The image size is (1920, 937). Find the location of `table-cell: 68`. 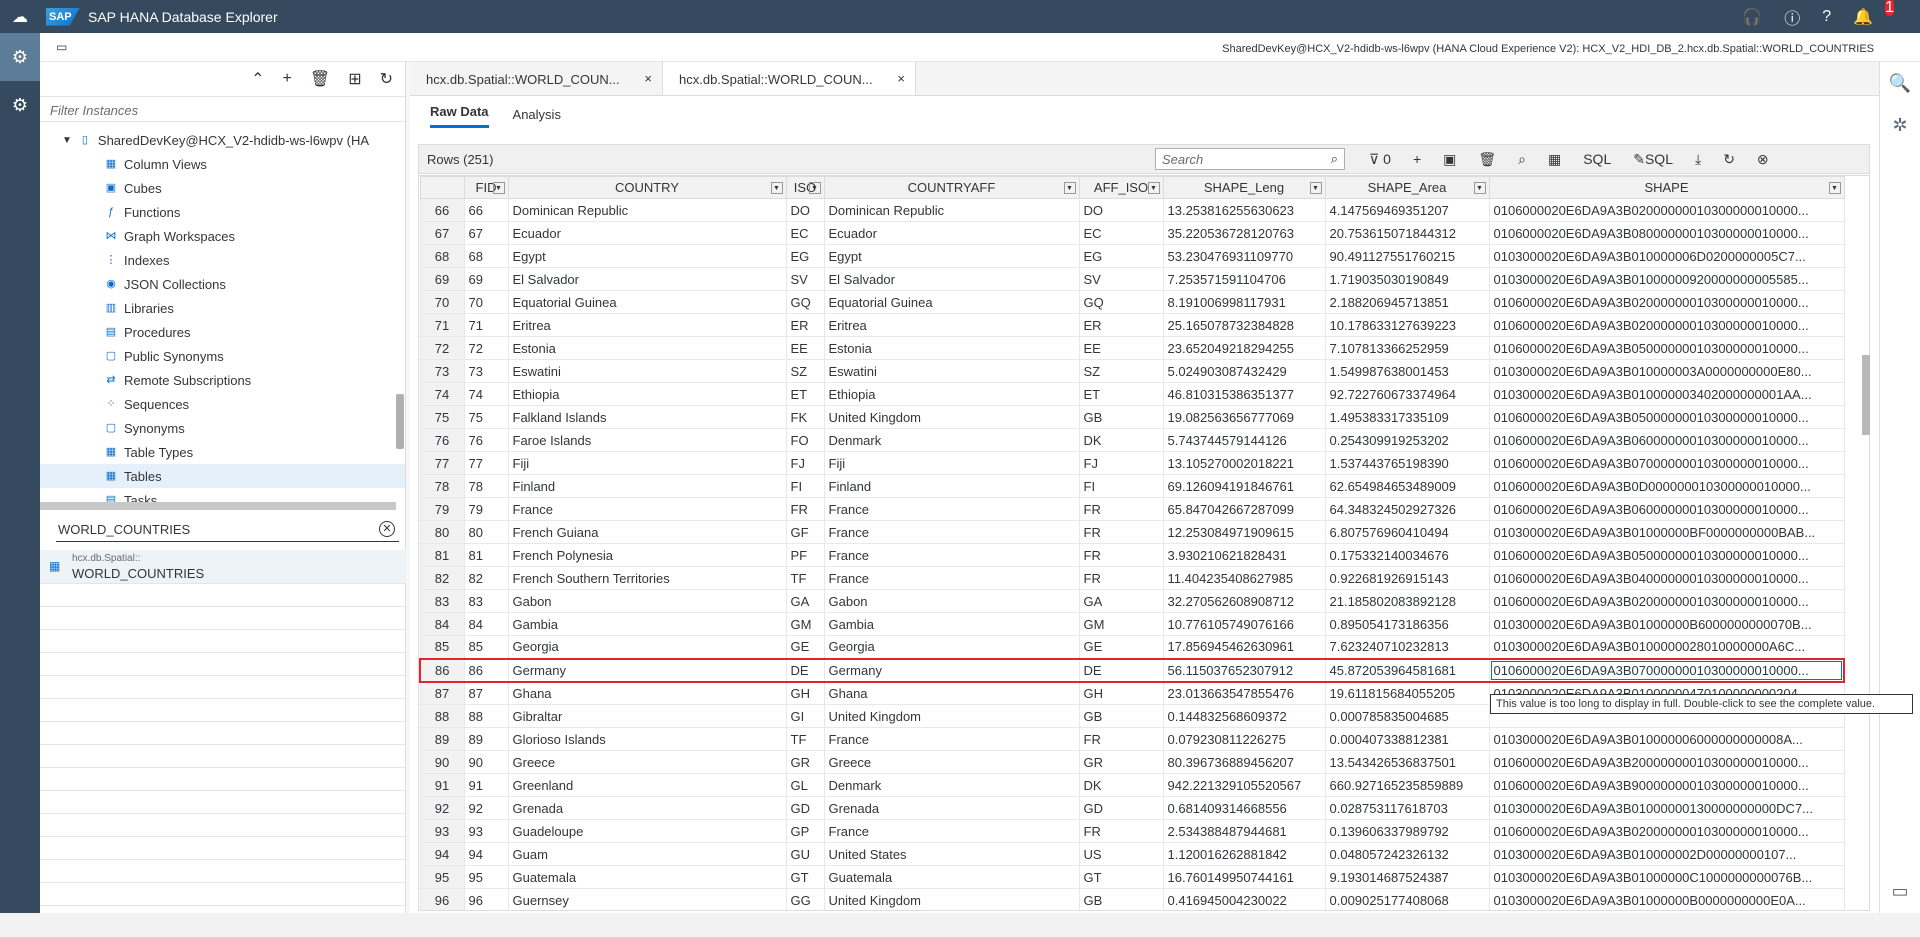

table-cell: 68 is located at coordinates (486, 256).